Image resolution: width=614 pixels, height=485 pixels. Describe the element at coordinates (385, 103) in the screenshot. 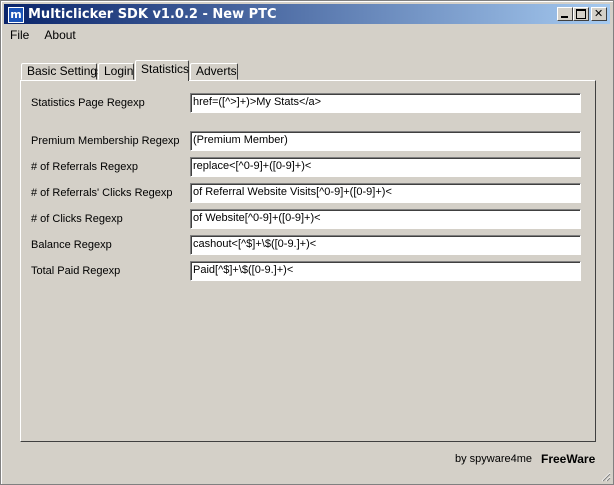

I see `statistics-page-regexp-input: href=([^>]+)>My Stats</a>` at that location.